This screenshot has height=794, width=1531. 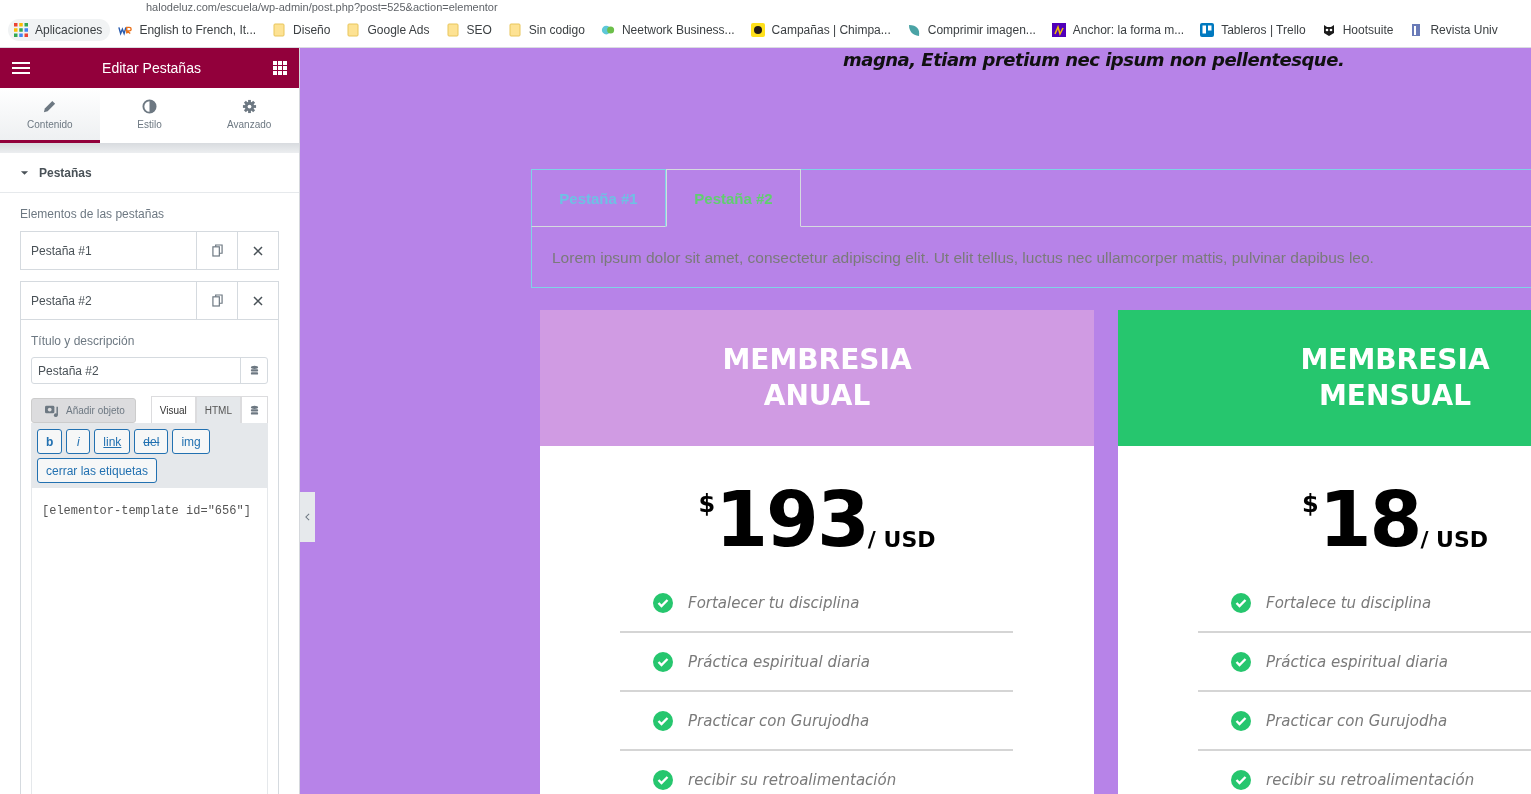 What do you see at coordinates (108, 250) in the screenshot?
I see `item-title: Pestaña #1` at bounding box center [108, 250].